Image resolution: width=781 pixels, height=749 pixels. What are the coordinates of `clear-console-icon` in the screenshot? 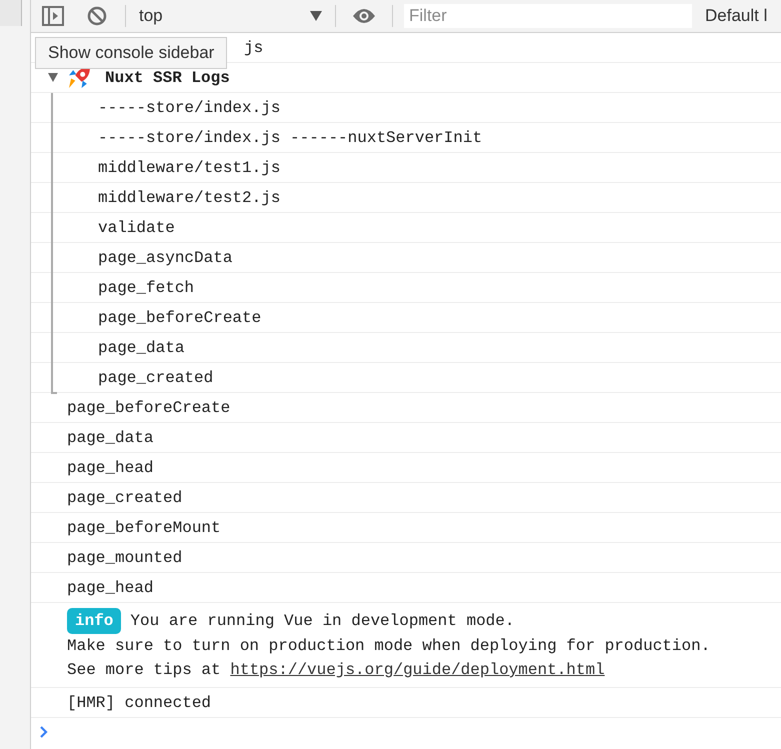 It's located at (97, 16).